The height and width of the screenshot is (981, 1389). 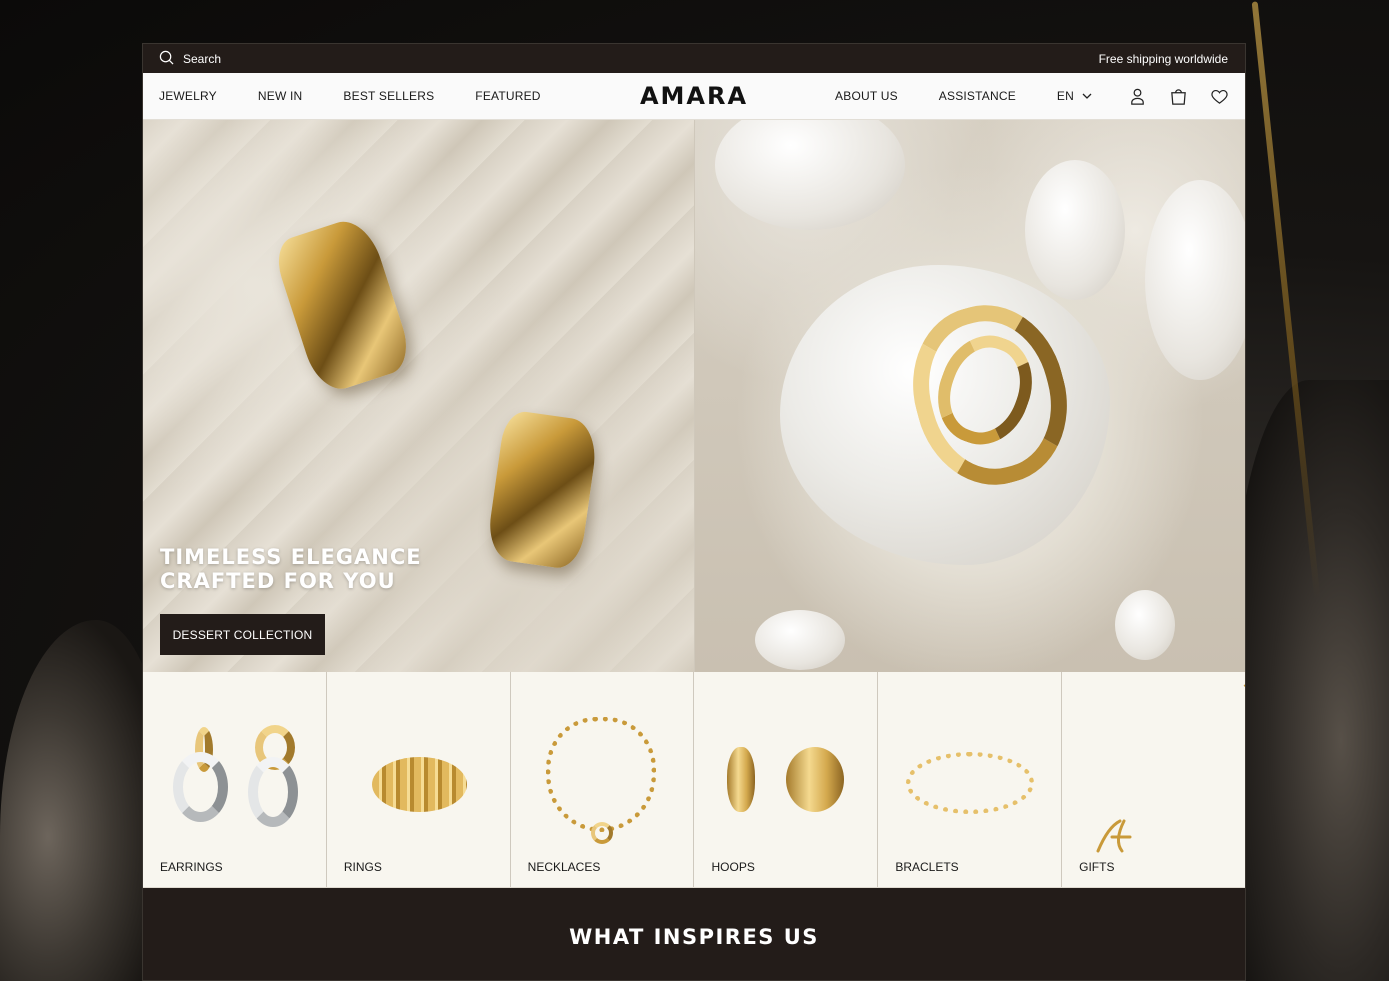 I want to click on chain, so click(x=600, y=774).